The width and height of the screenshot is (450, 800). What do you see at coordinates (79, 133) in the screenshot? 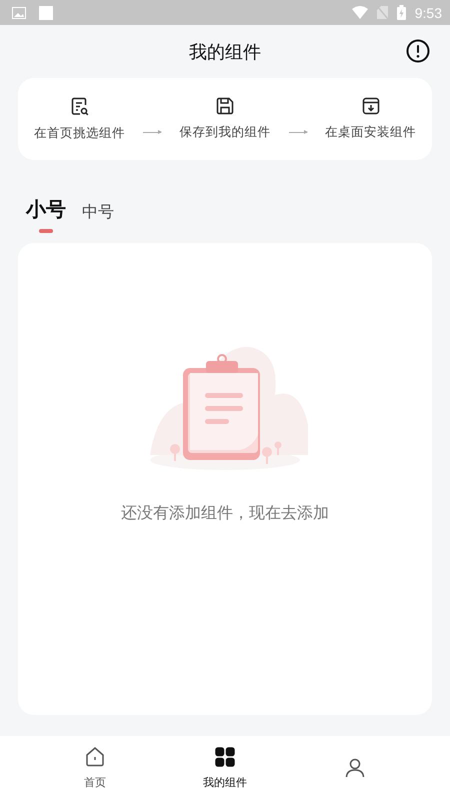
I see `step-label: 在首页挑选组件` at bounding box center [79, 133].